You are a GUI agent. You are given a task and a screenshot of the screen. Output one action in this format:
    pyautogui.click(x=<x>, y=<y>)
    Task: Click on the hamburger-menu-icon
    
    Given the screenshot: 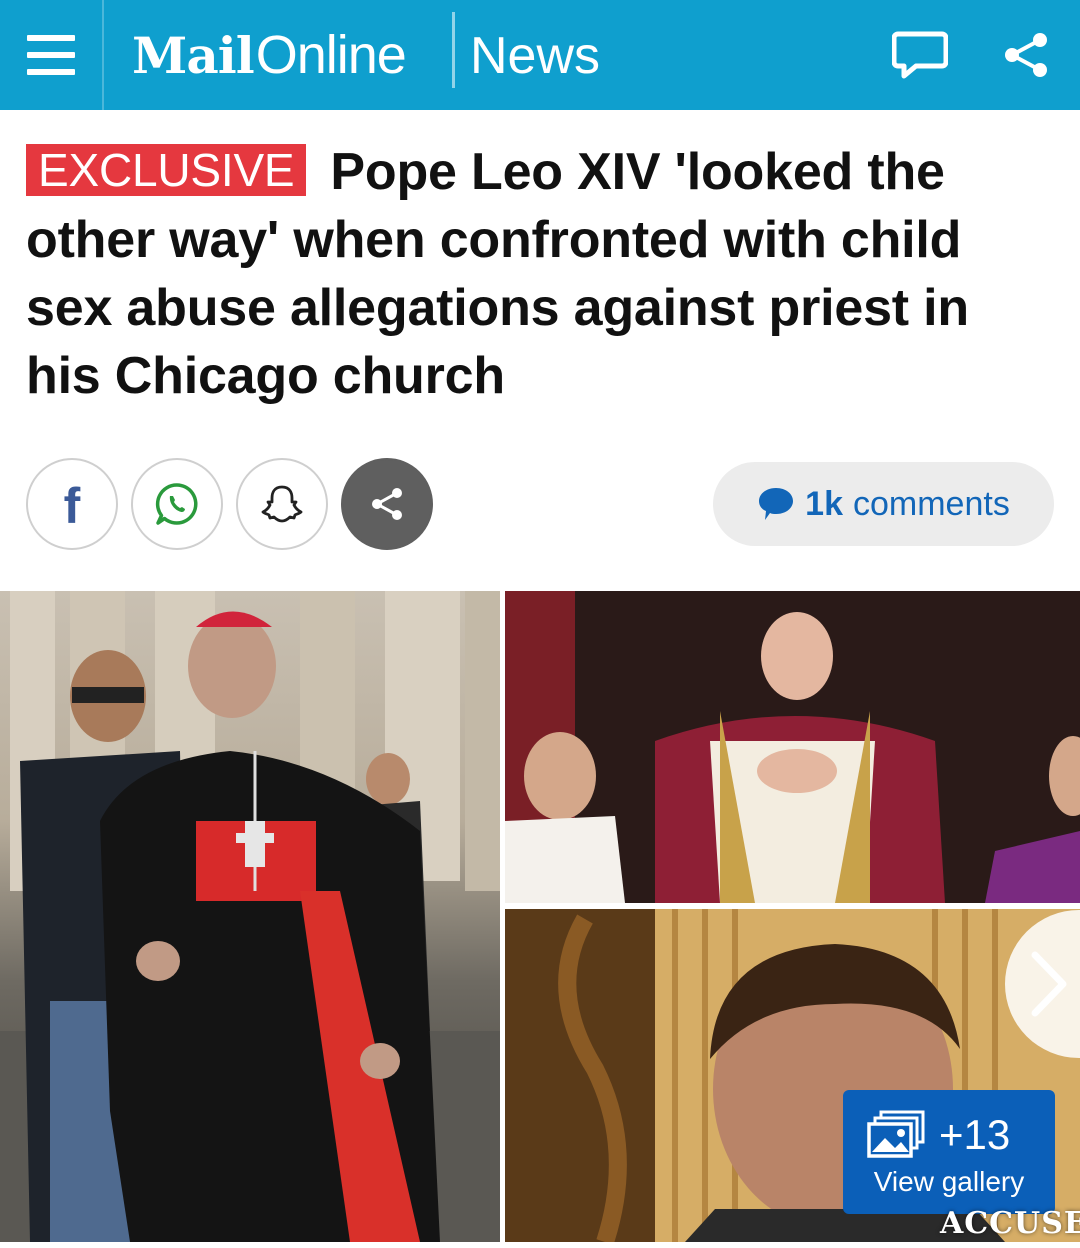 What is the action you would take?
    pyautogui.click(x=51, y=55)
    